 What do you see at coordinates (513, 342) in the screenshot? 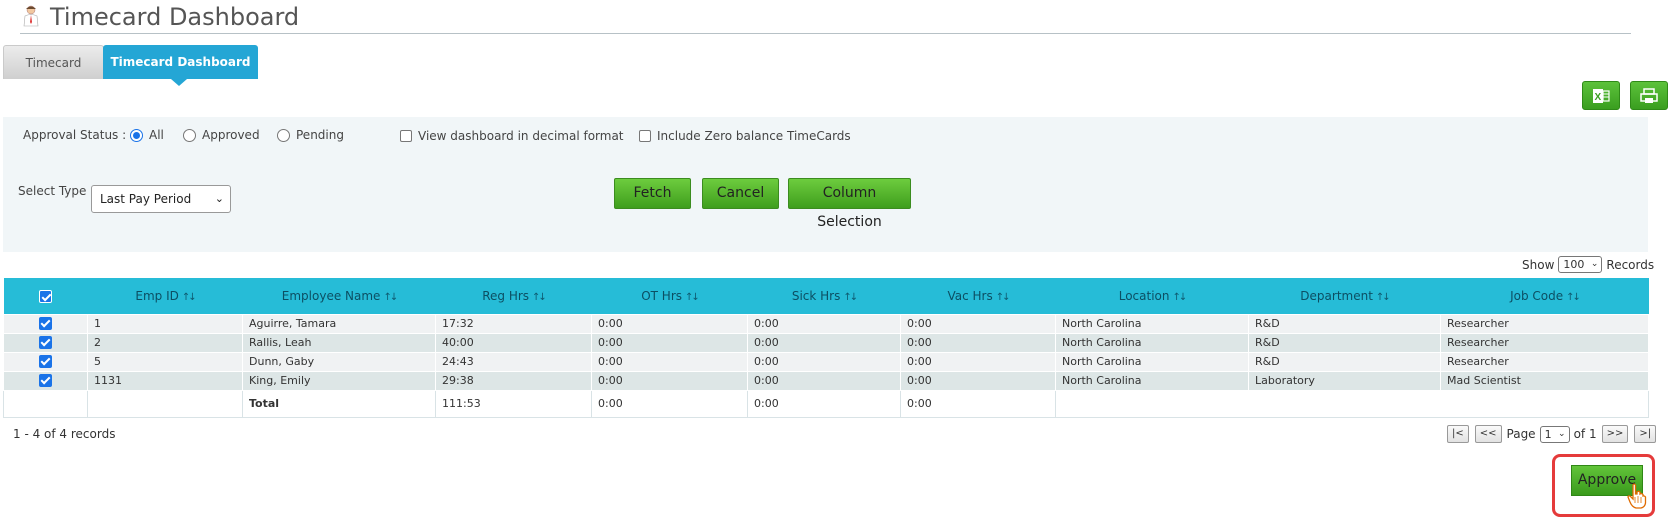
I see `cell-reg-hrs: 40:00` at bounding box center [513, 342].